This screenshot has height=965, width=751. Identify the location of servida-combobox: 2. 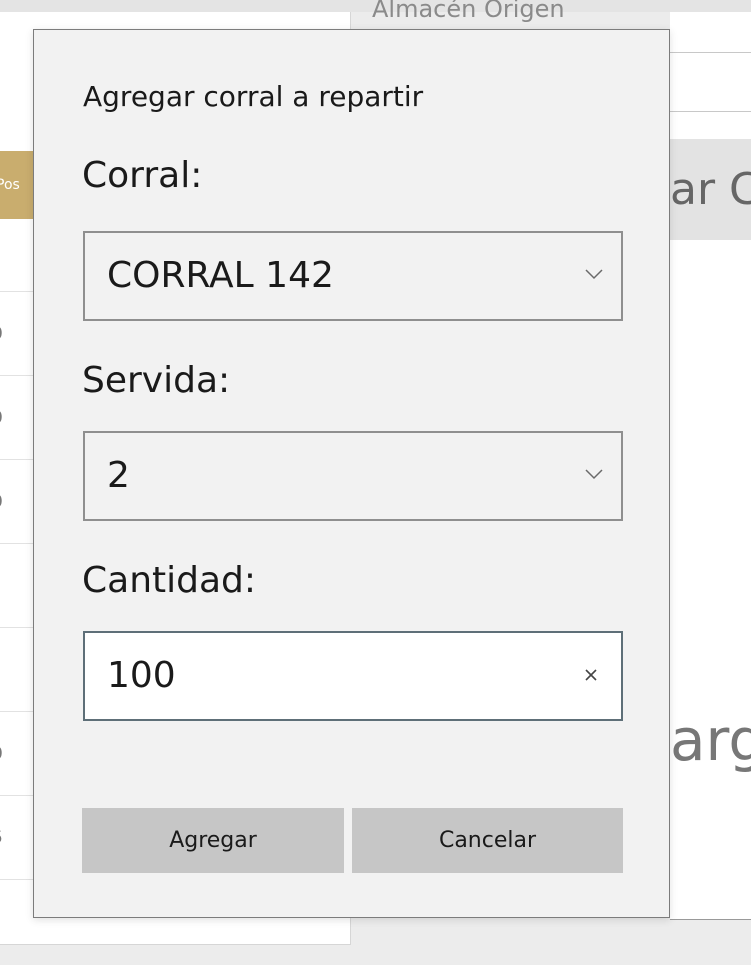
(353, 476).